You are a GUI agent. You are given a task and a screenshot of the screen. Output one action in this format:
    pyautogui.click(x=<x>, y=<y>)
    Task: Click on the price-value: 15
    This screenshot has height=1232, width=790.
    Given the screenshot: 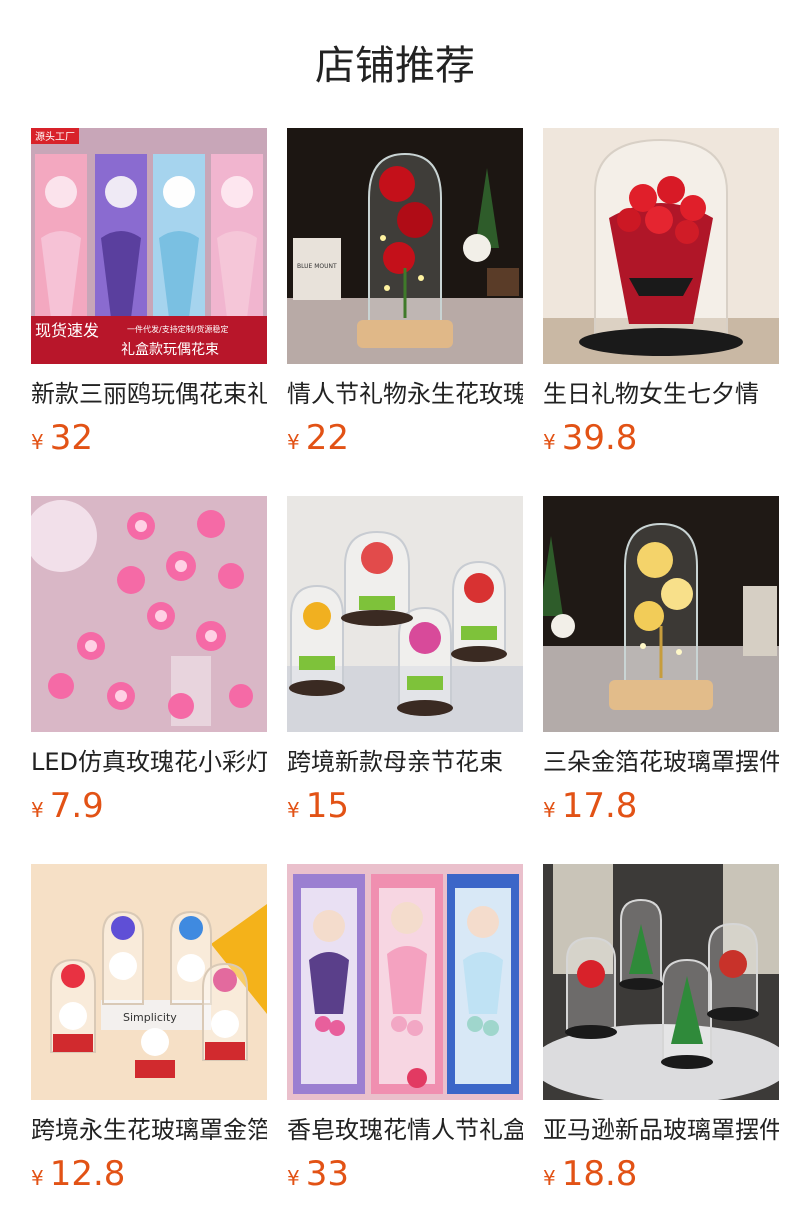 What is the action you would take?
    pyautogui.click(x=327, y=806)
    